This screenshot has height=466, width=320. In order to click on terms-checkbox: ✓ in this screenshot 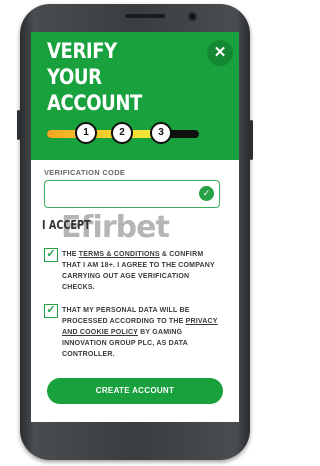, I will do `click(51, 255)`.